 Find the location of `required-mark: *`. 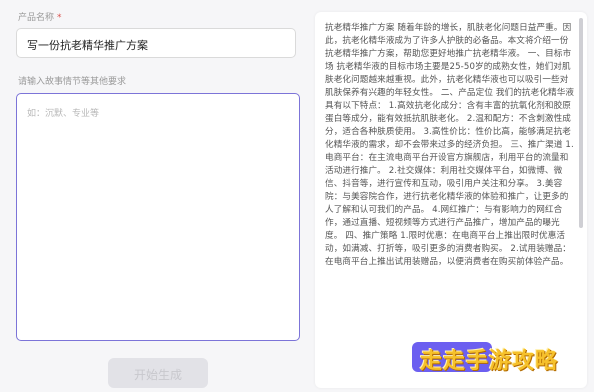

required-mark: * is located at coordinates (59, 18).